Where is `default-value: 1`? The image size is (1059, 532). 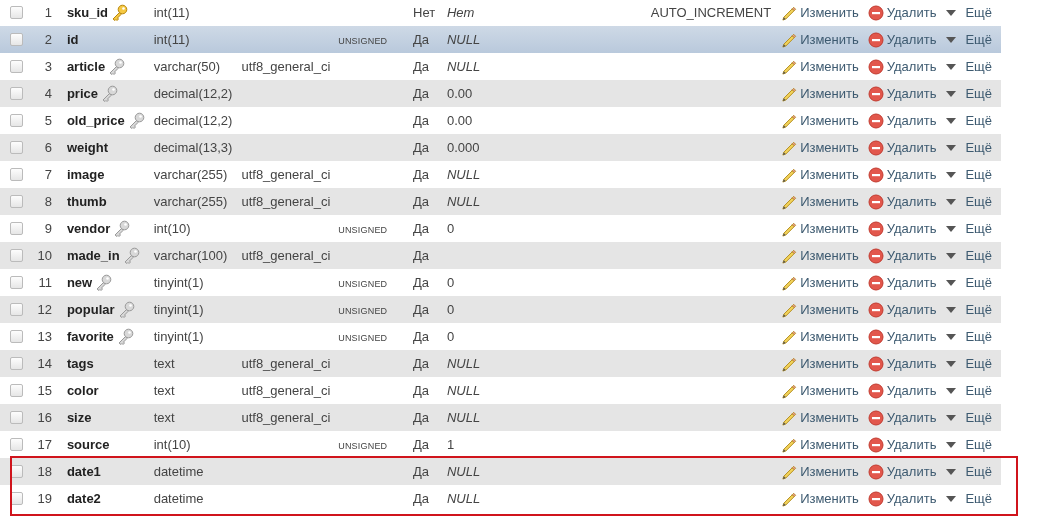
default-value: 1 is located at coordinates (450, 444).